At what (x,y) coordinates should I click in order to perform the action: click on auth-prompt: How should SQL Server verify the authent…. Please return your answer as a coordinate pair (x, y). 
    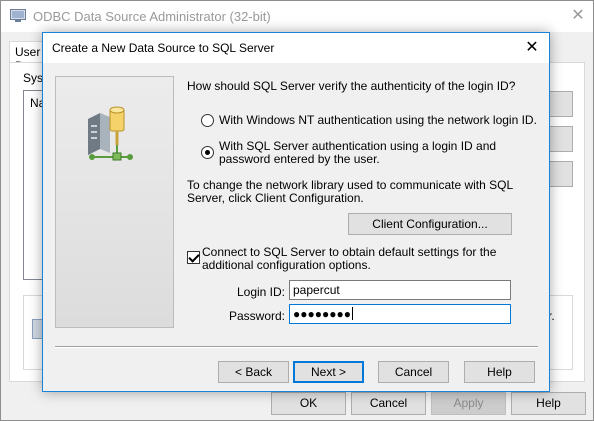
    Looking at the image, I should click on (351, 86).